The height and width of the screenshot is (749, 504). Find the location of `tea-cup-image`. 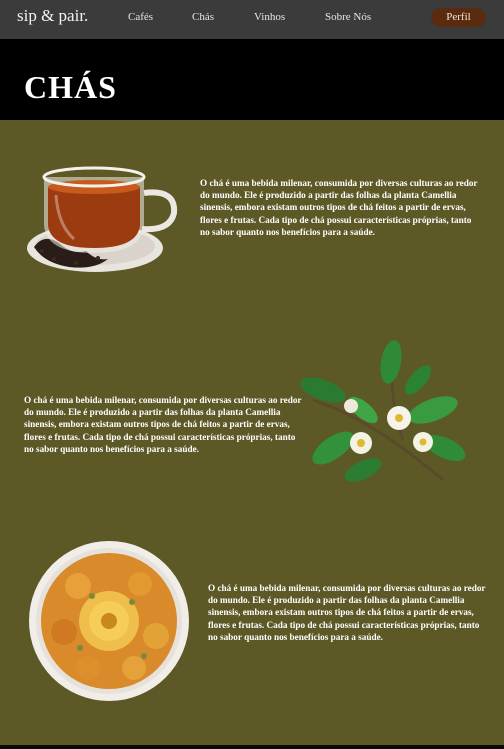

tea-cup-image is located at coordinates (104, 217).